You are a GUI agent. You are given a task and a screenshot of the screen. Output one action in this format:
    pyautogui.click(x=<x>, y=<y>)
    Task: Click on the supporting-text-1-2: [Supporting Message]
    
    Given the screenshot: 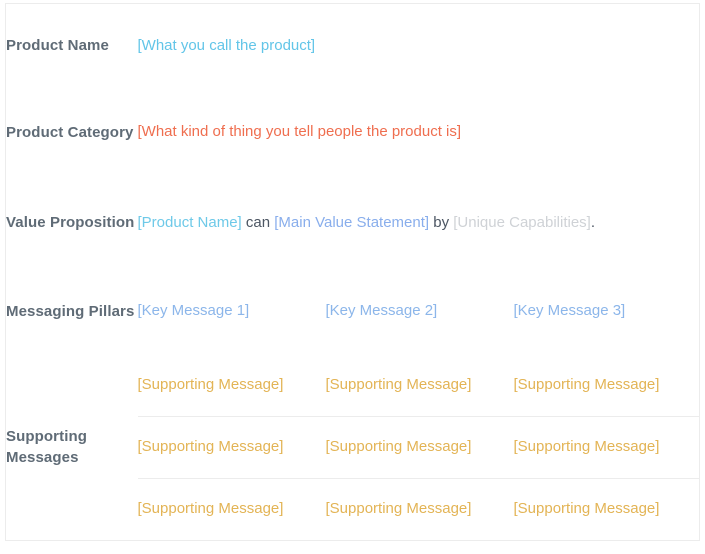 What is the action you would take?
    pyautogui.click(x=398, y=384)
    